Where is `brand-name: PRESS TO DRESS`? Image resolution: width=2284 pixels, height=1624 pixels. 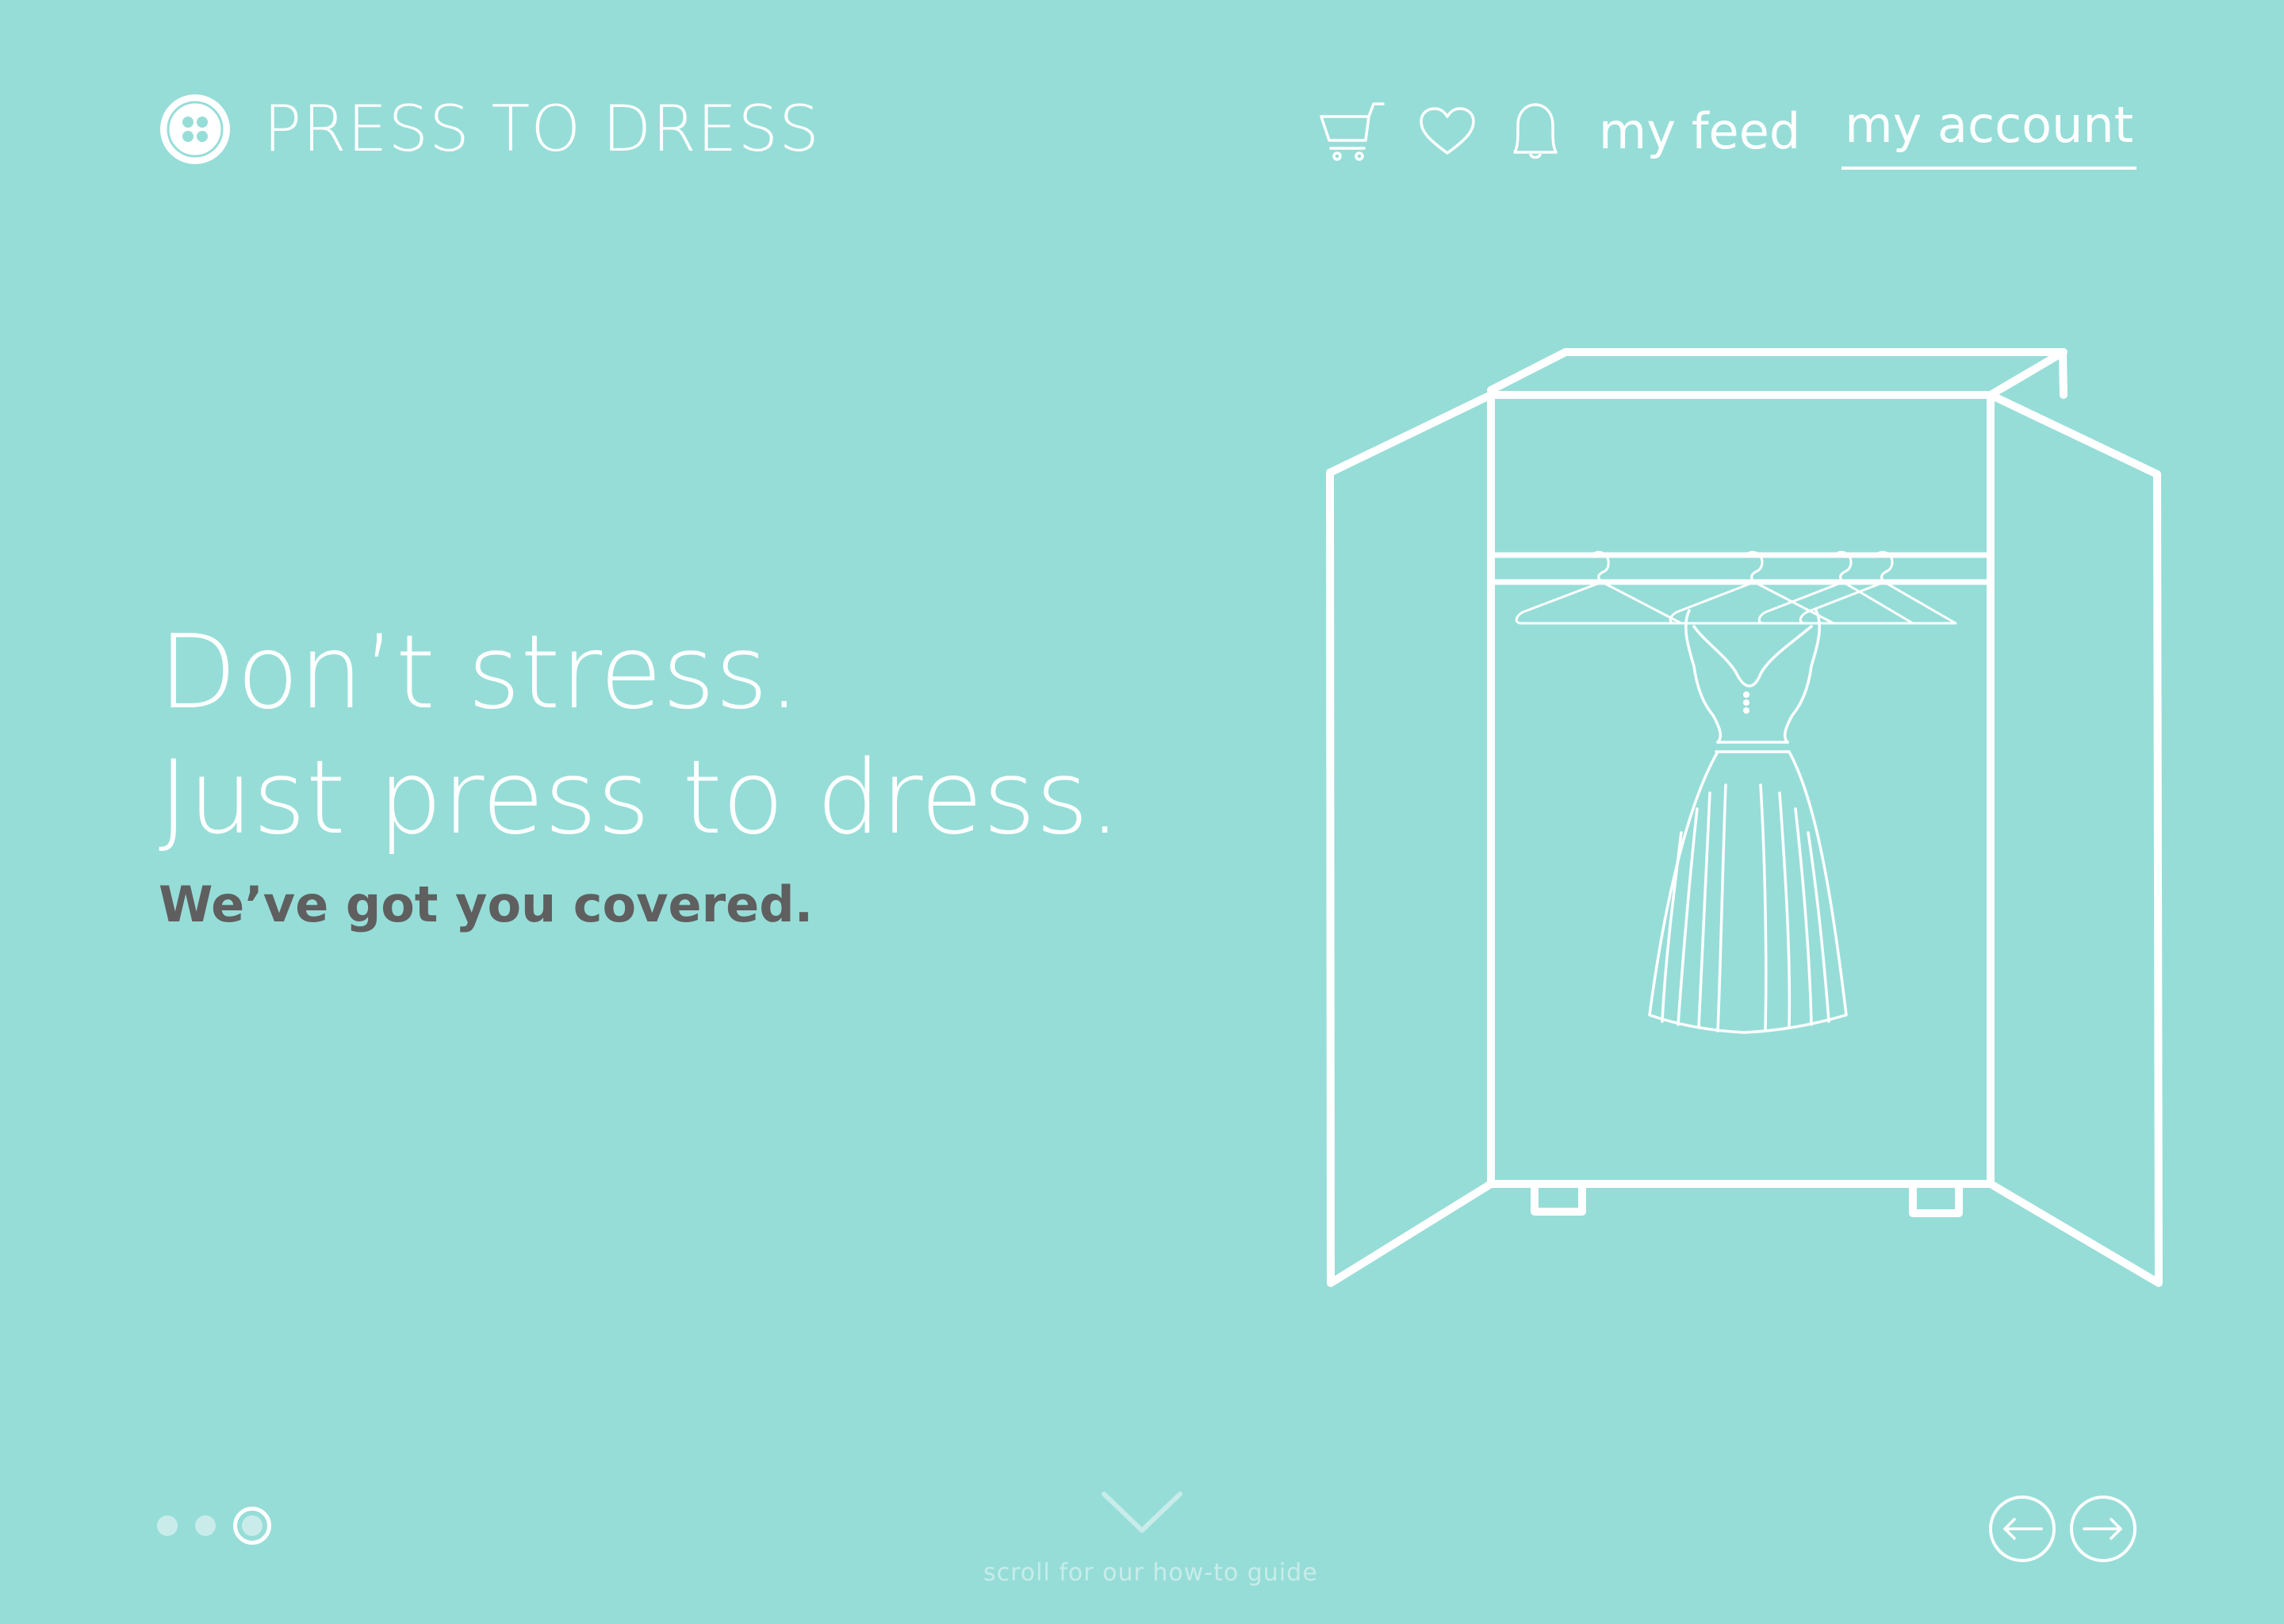 brand-name: PRESS TO DRESS is located at coordinates (541, 129).